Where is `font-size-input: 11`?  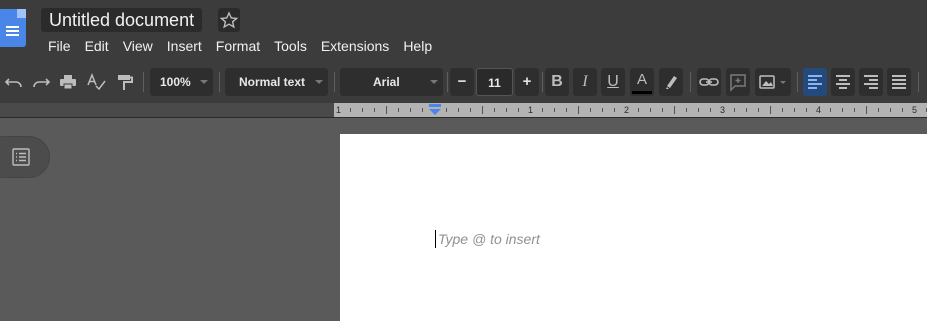
font-size-input: 11 is located at coordinates (494, 82).